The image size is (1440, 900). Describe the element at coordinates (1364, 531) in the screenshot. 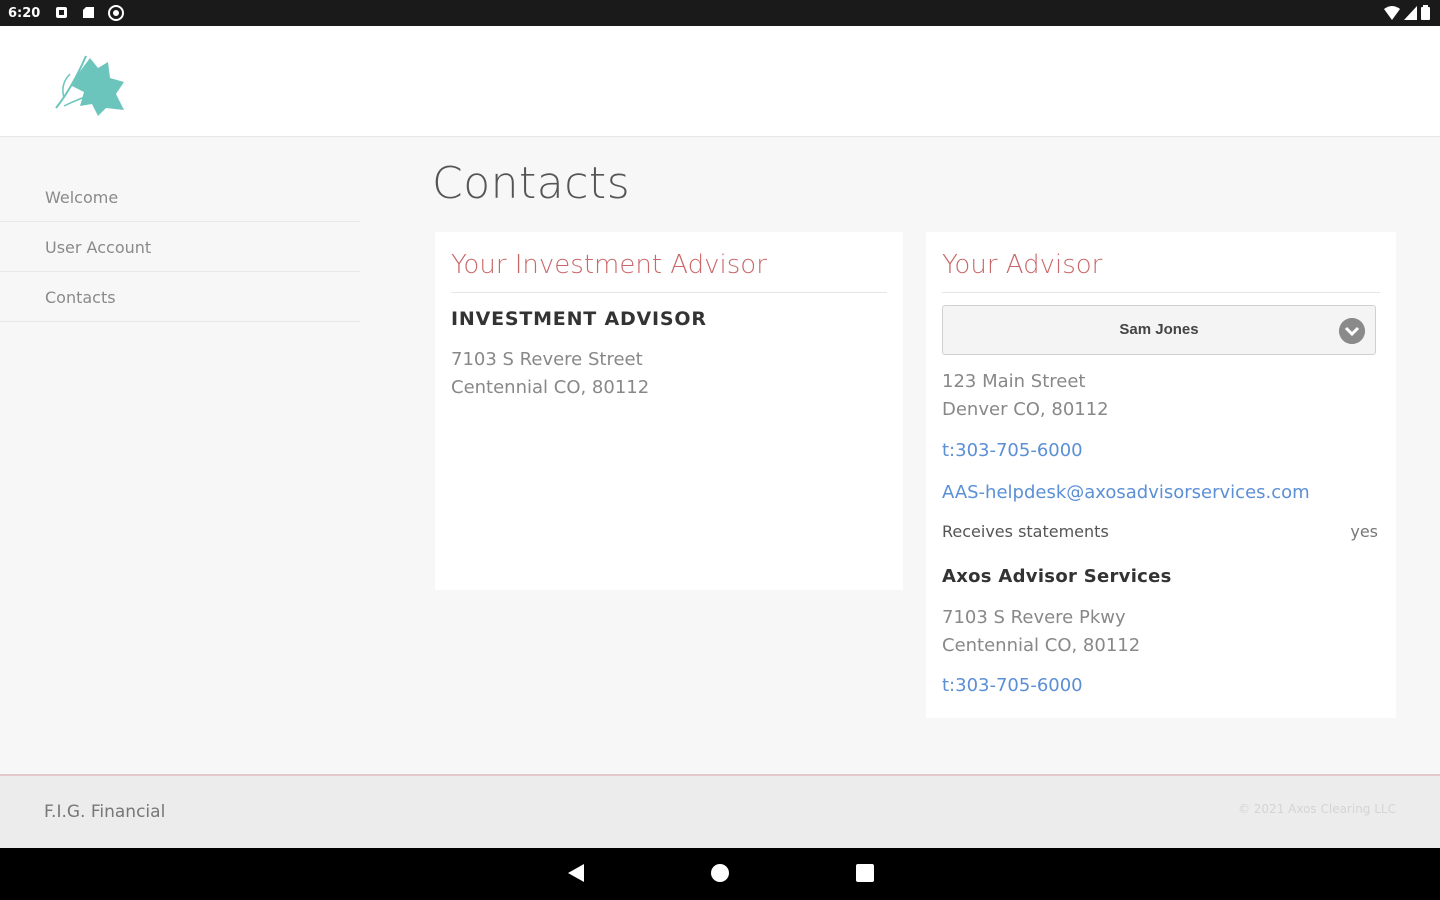

I see `statements-value: yes` at that location.